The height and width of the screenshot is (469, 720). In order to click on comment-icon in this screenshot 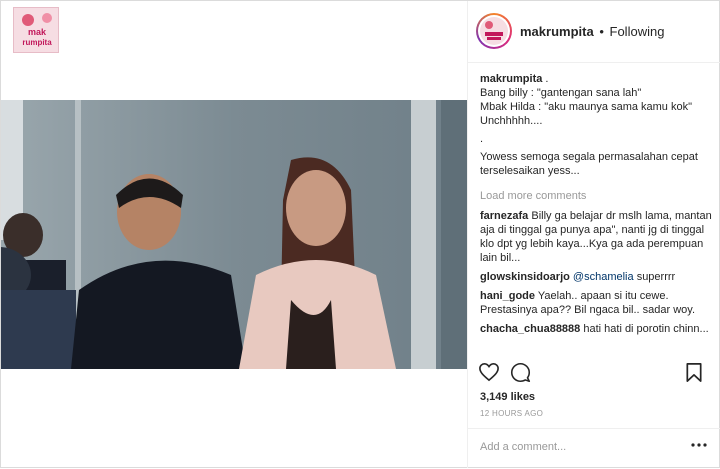, I will do `click(520, 372)`.